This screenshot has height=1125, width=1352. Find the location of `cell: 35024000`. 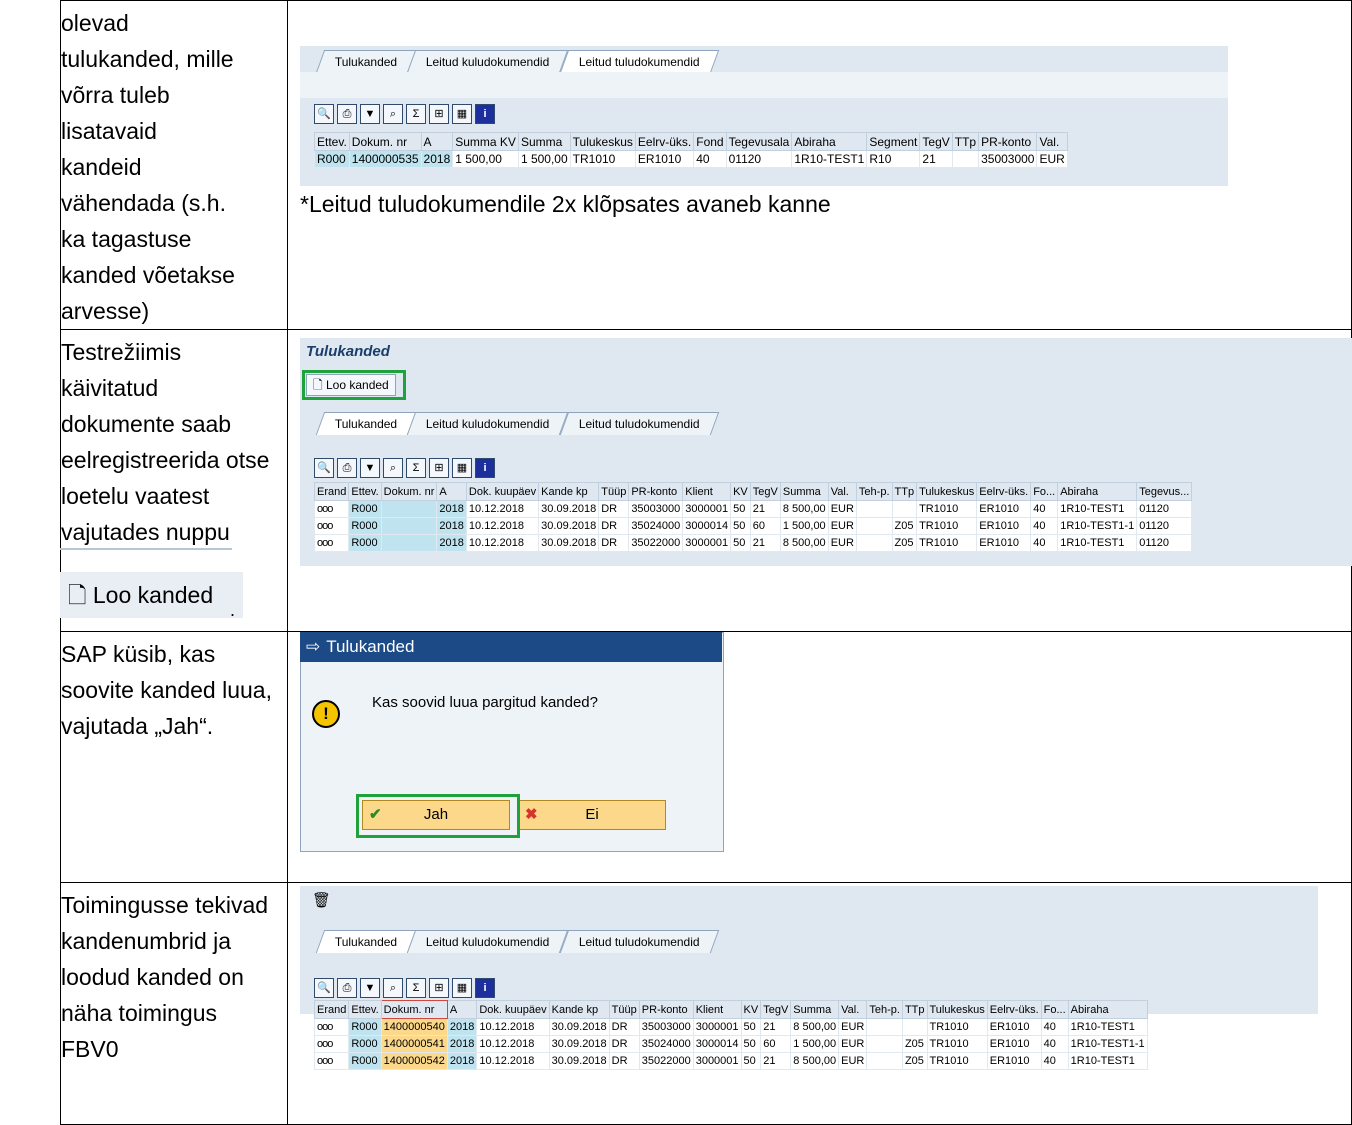

cell: 35024000 is located at coordinates (666, 1044).